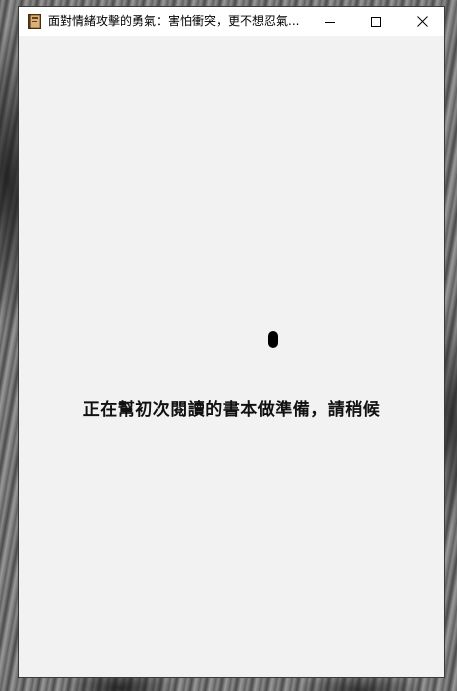  I want to click on book-icon, so click(34, 21).